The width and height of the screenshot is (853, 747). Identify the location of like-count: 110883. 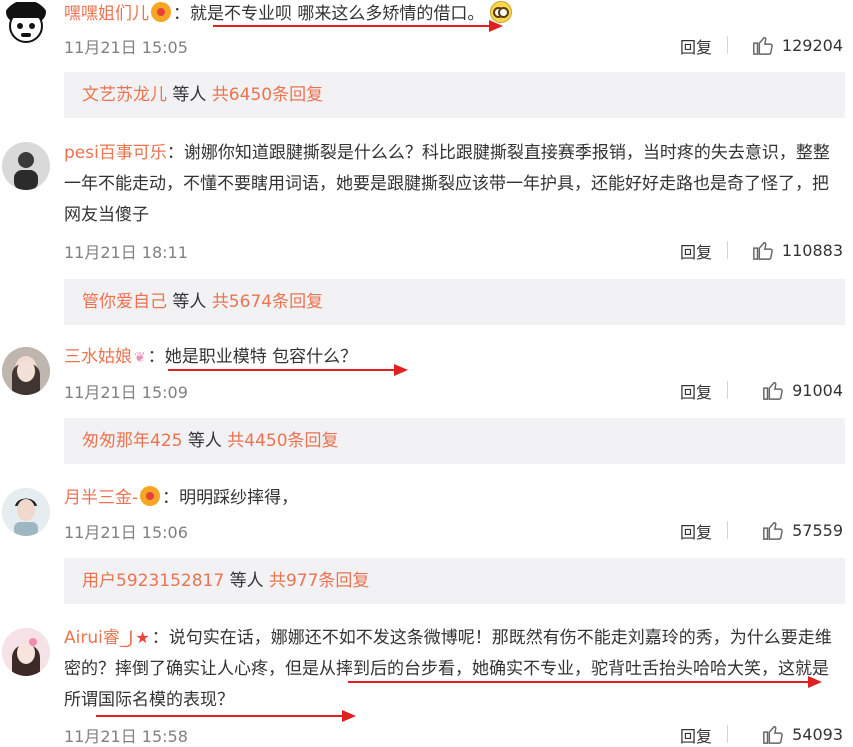
(812, 250).